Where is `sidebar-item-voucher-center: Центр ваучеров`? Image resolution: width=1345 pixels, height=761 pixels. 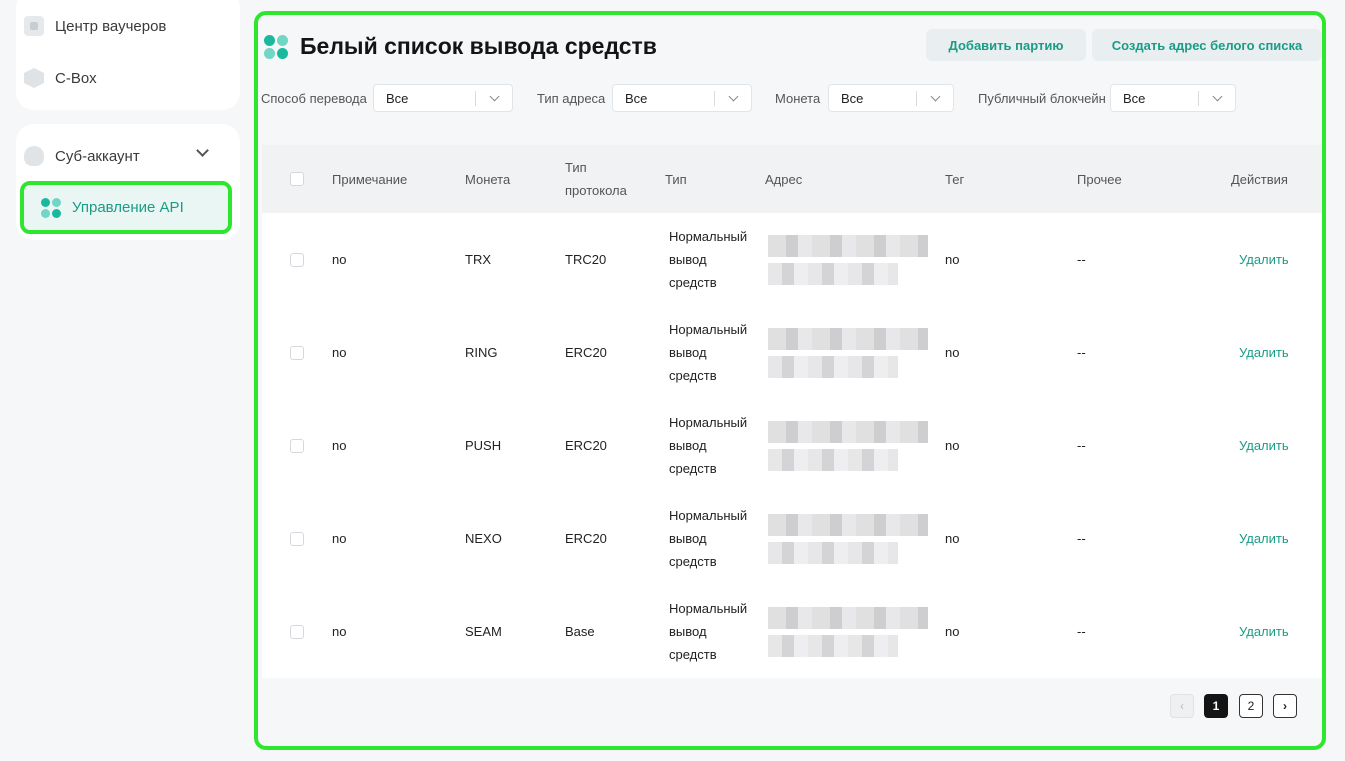
sidebar-item-voucher-center: Центр ваучеров is located at coordinates (95, 26).